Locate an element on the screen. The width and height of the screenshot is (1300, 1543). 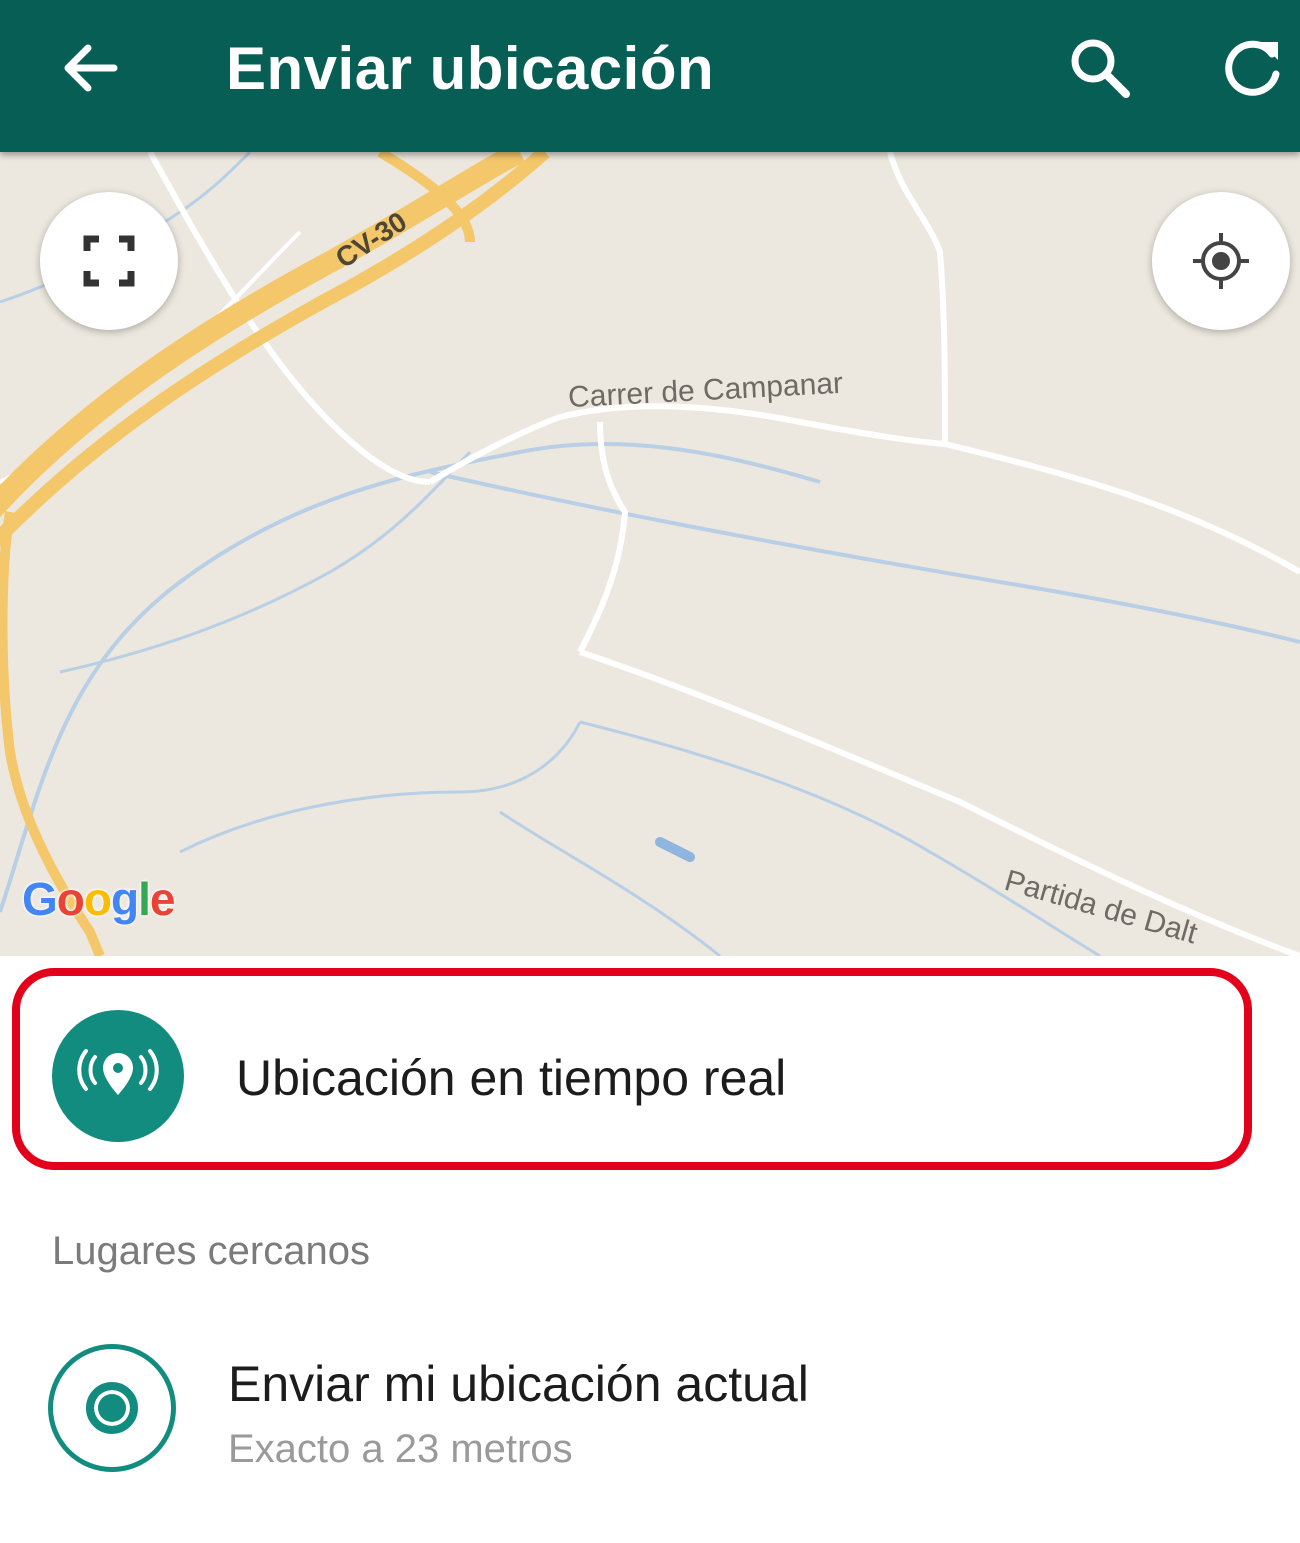
live-location-label: Ubicación en tiempo real is located at coordinates (511, 1078).